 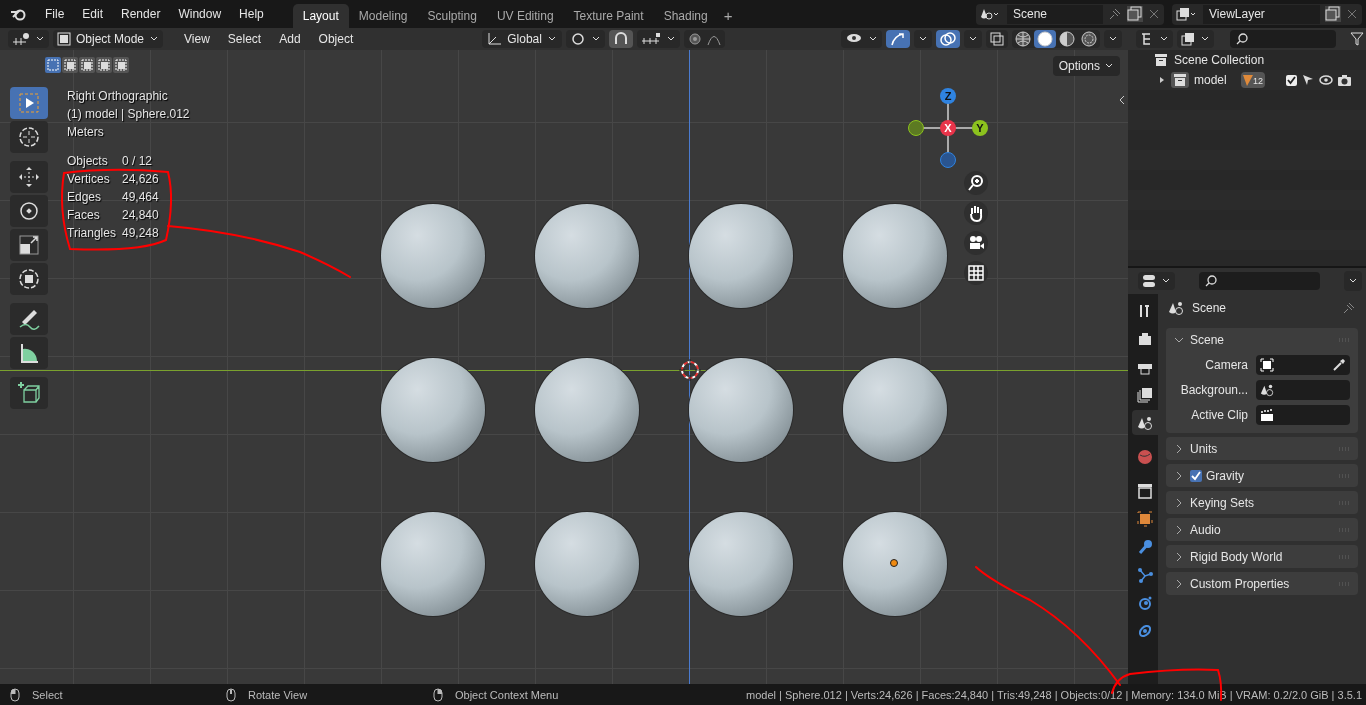 What do you see at coordinates (586, 39) in the screenshot?
I see `pivot-dropdown` at bounding box center [586, 39].